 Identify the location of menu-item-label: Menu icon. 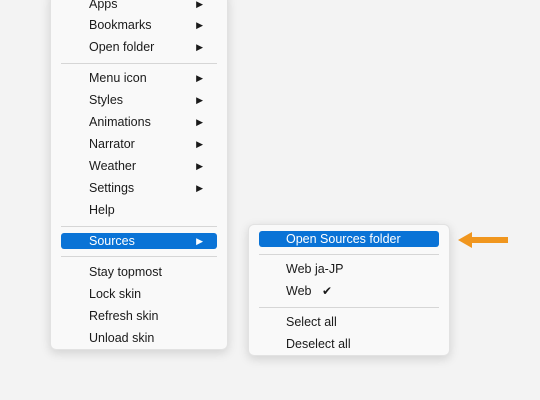
(118, 78).